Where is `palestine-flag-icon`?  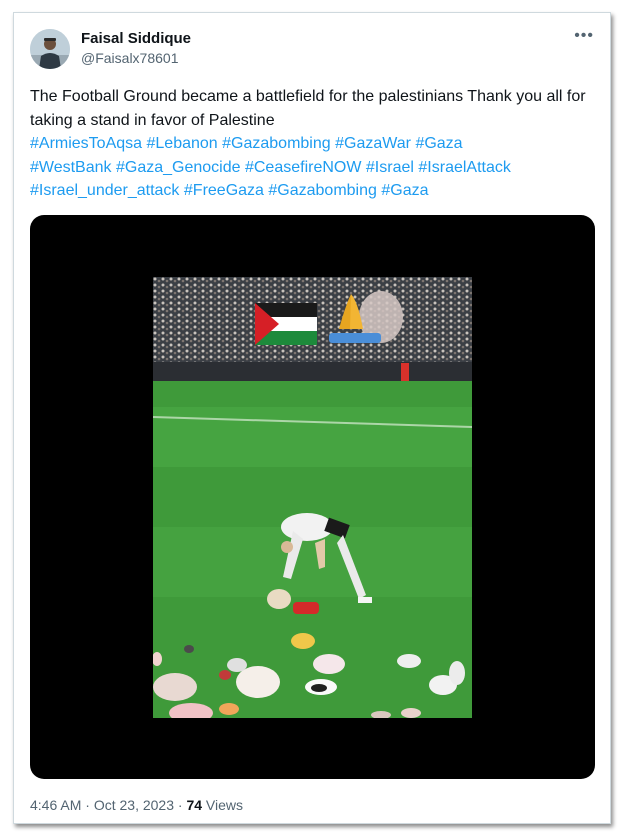 palestine-flag-icon is located at coordinates (286, 324).